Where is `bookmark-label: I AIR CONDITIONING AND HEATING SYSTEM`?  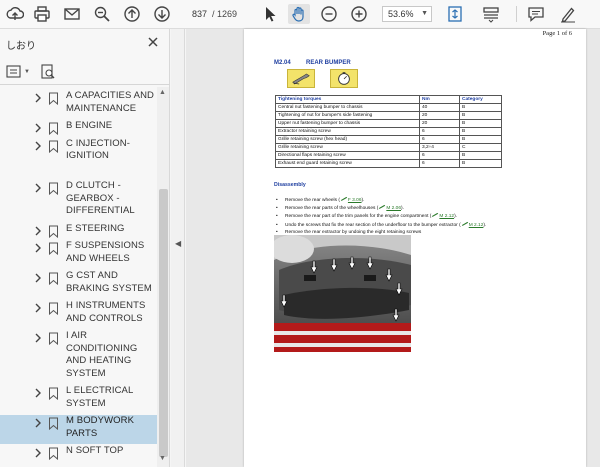
bookmark-label: I AIR CONDITIONING AND HEATING SYSTEM is located at coordinates (102, 354).